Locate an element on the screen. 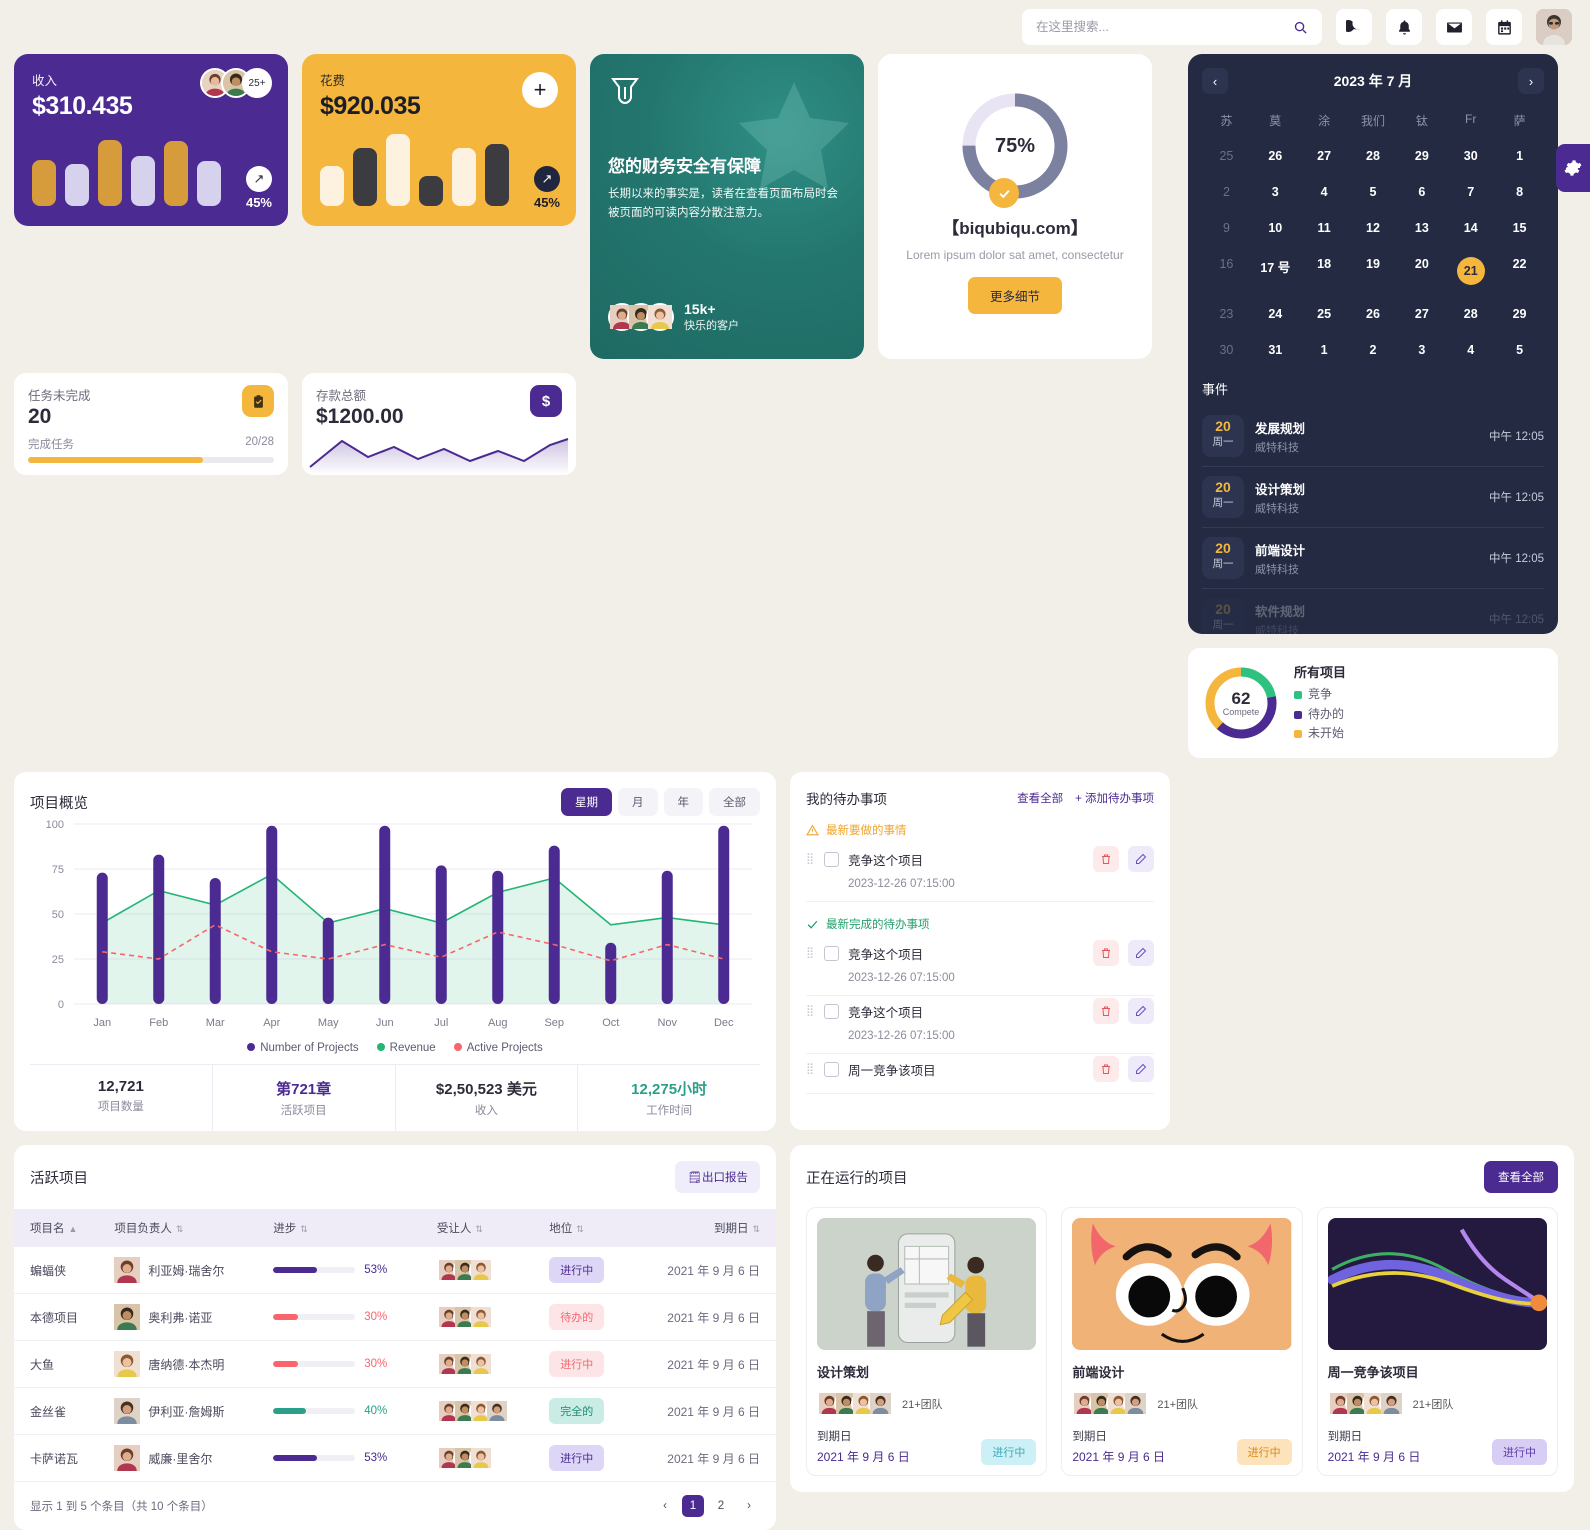  calendar-day: 11 is located at coordinates (1324, 228).